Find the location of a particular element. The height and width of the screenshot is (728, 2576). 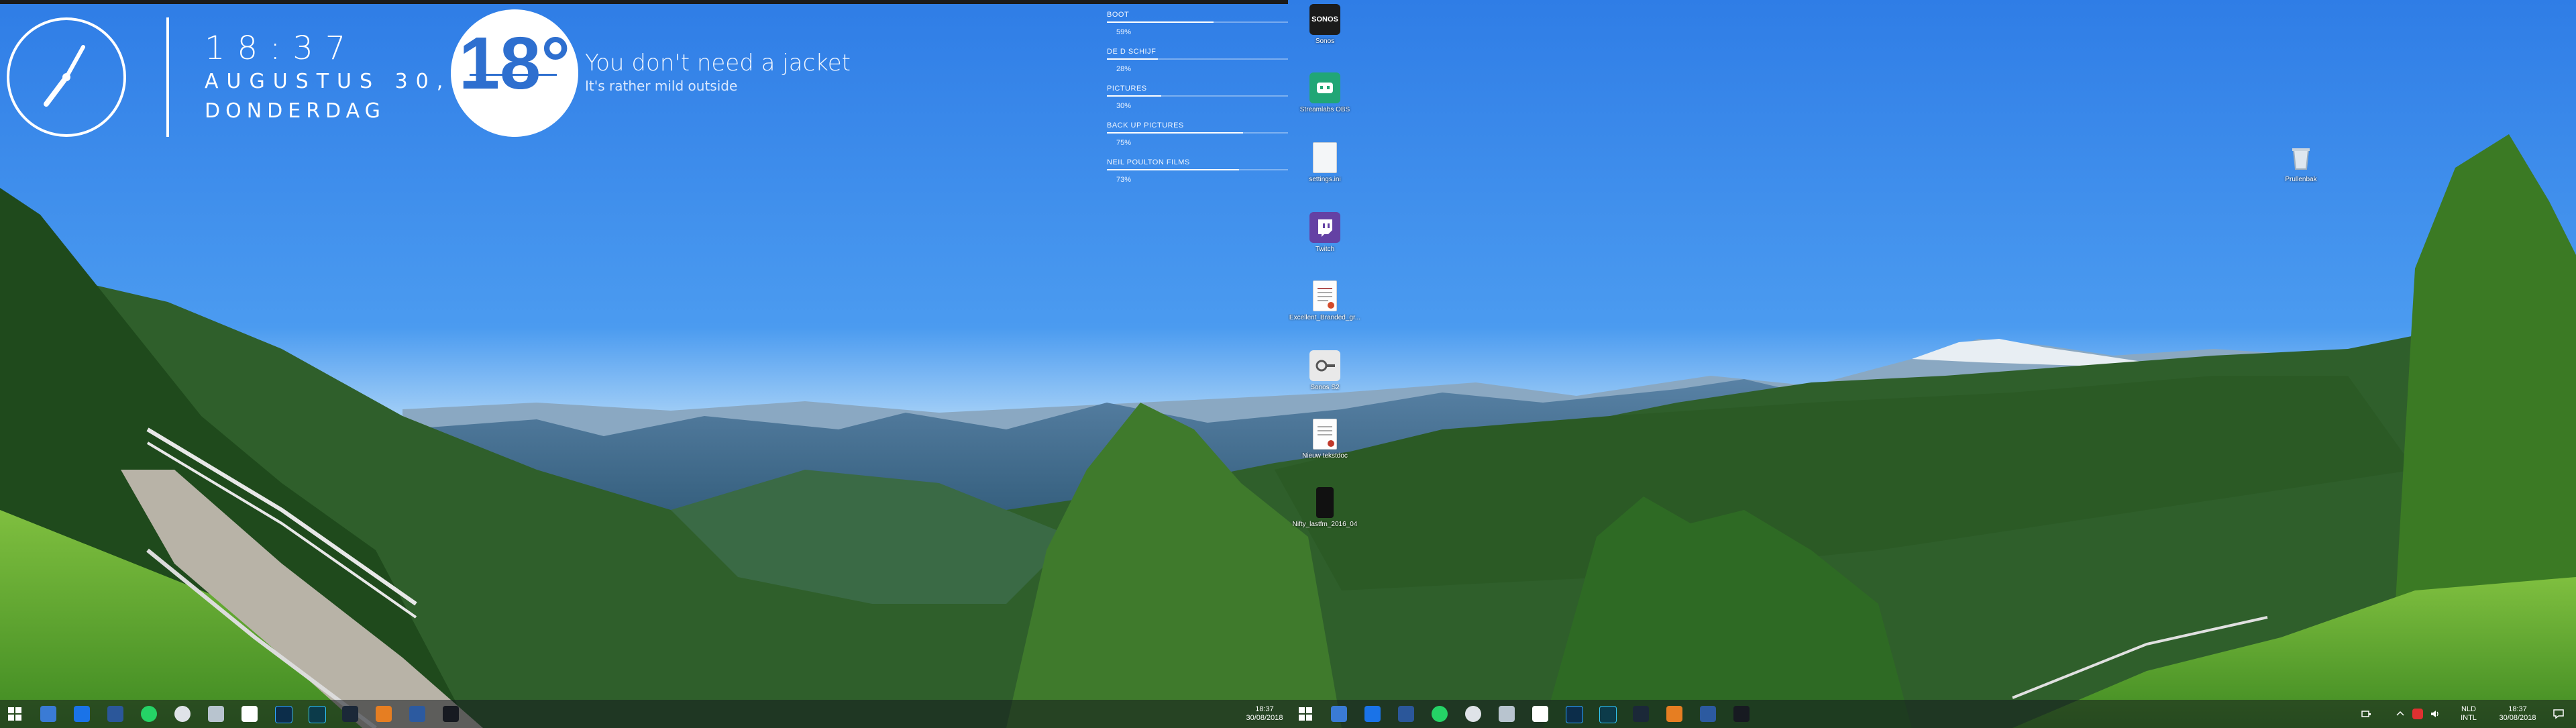

desktop-icon-jar: Nifty_lastfm_2016_04 is located at coordinates (1325, 508).